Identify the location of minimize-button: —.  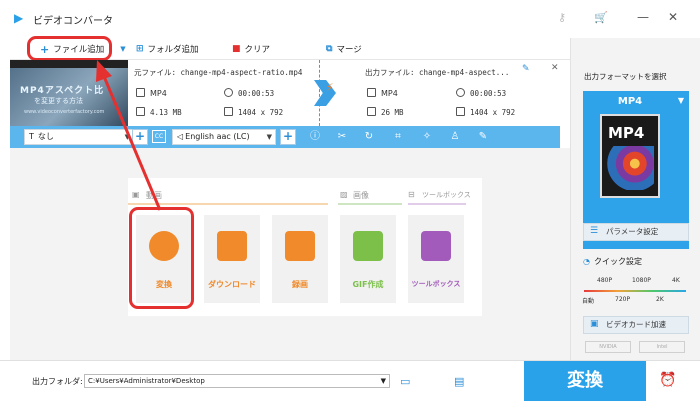
(643, 17).